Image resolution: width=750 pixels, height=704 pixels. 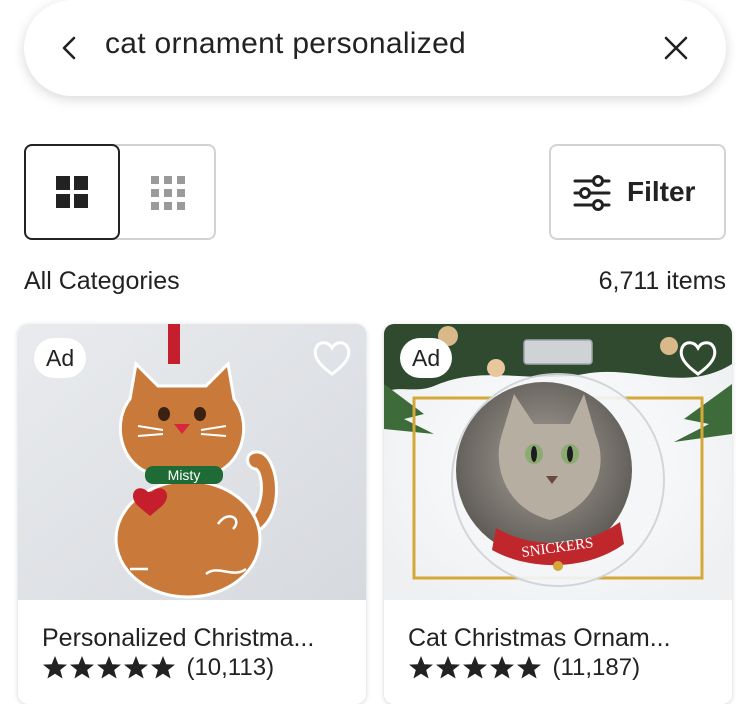 I want to click on small-grid-view-button, so click(x=168, y=192).